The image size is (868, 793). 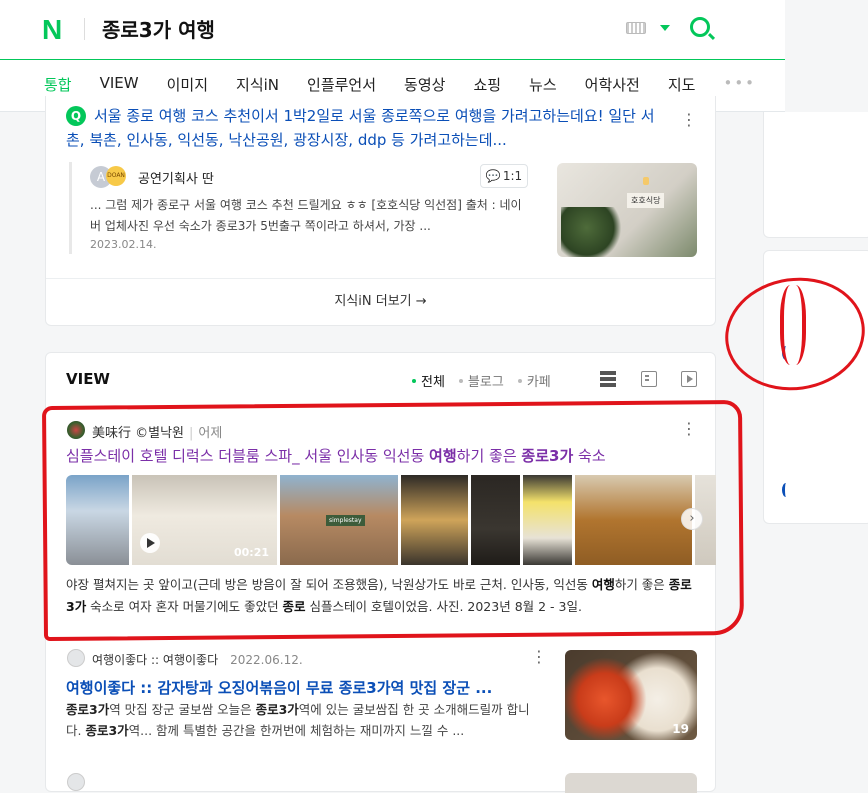 What do you see at coordinates (543, 84) in the screenshot?
I see `tab-news: 뉴스` at bounding box center [543, 84].